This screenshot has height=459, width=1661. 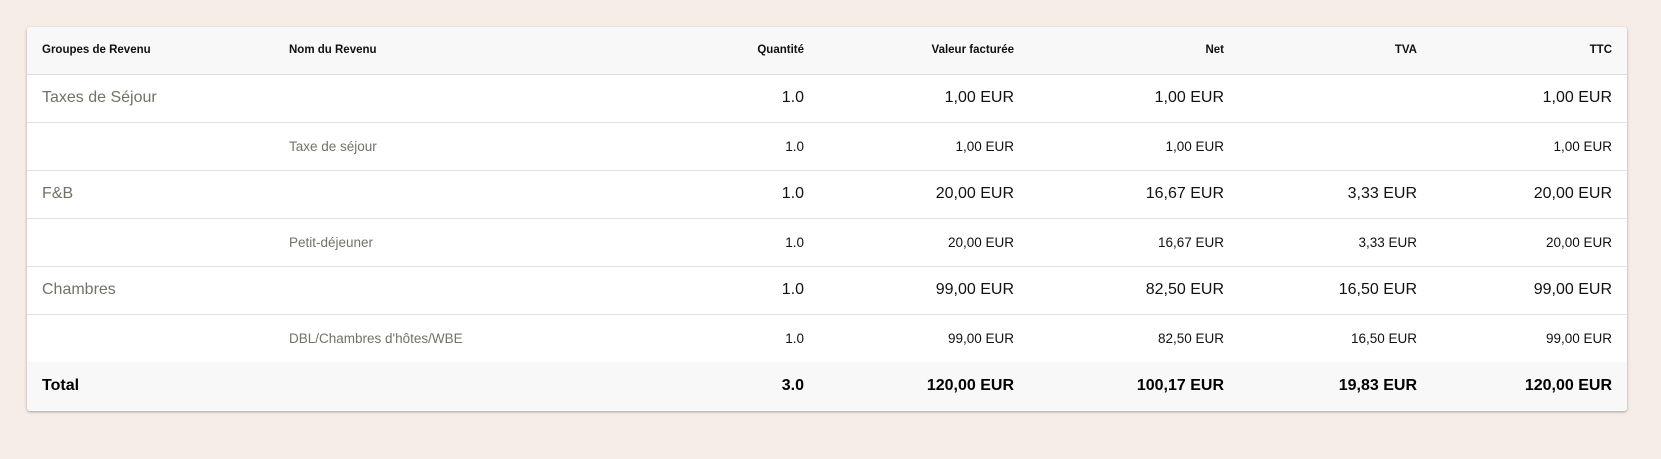 What do you see at coordinates (1529, 51) in the screenshot?
I see `column-header-ttc: TTC` at bounding box center [1529, 51].